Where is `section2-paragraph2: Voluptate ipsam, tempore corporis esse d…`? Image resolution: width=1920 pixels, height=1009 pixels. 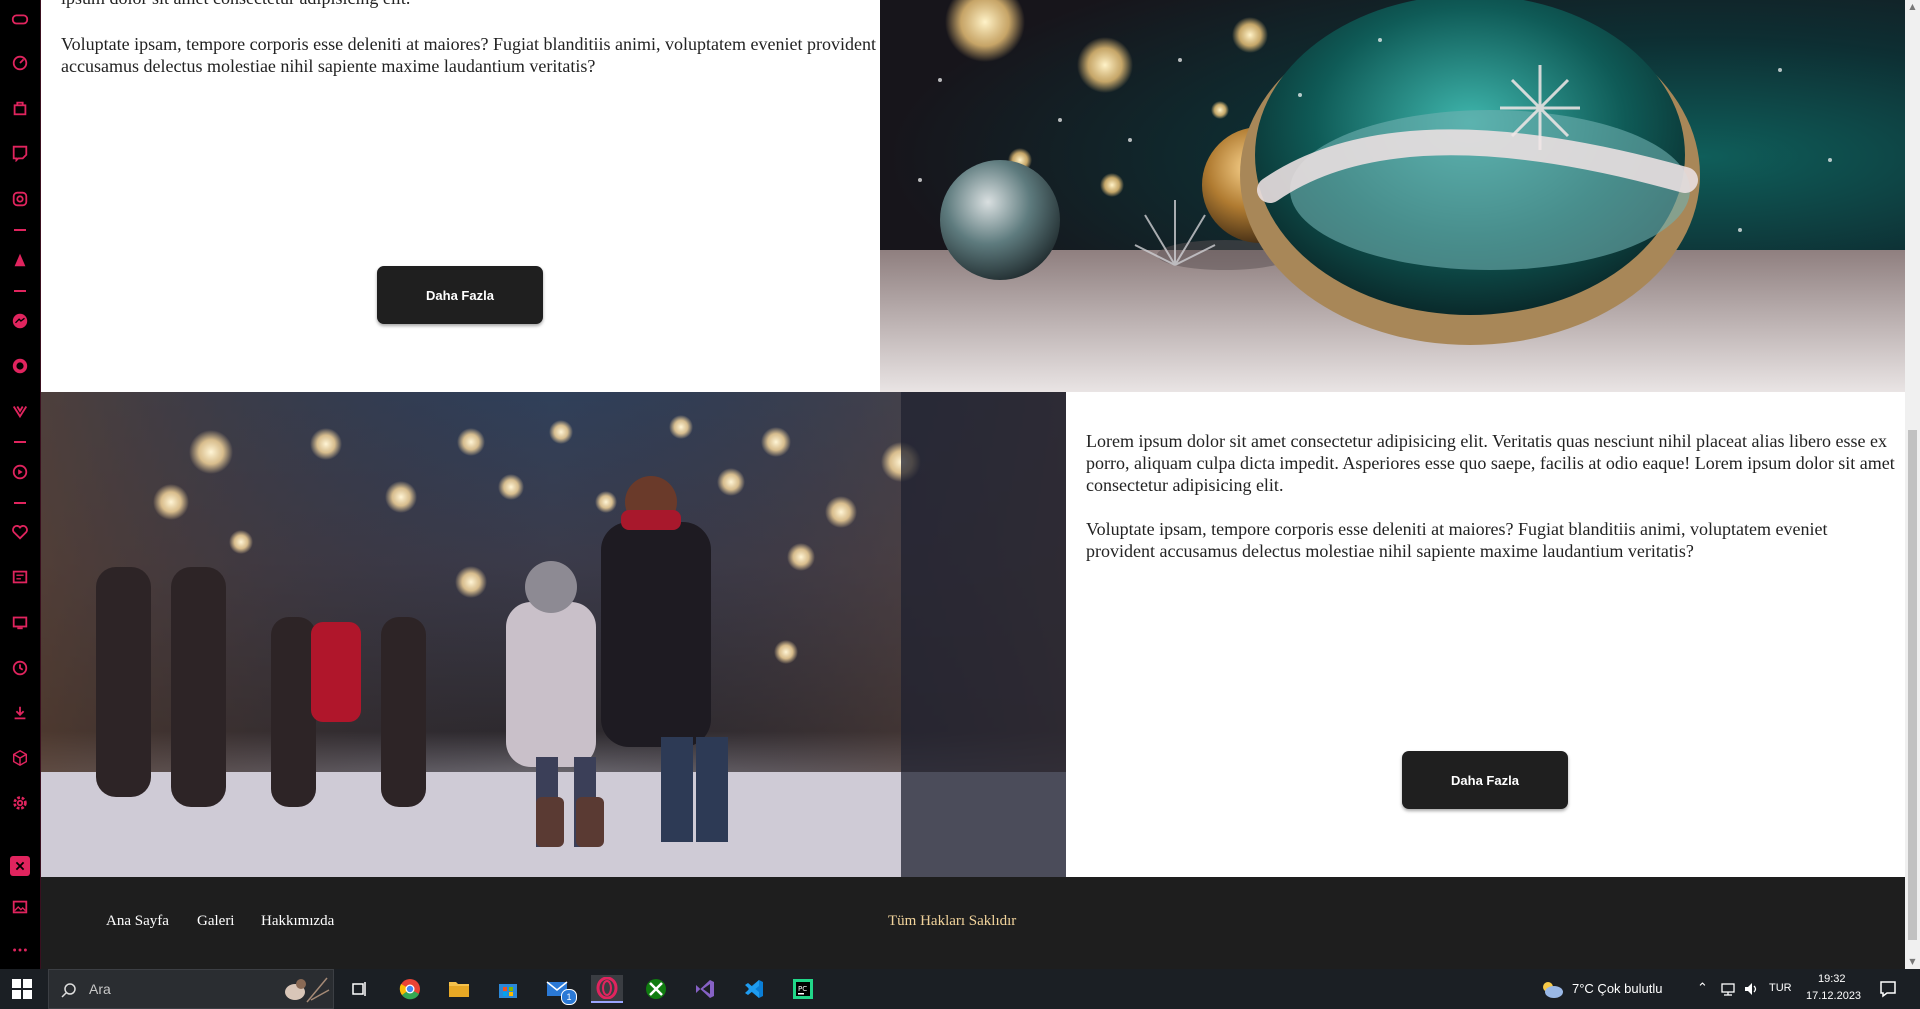 section2-paragraph2: Voluptate ipsam, tempore corporis esse d… is located at coordinates (1457, 540).